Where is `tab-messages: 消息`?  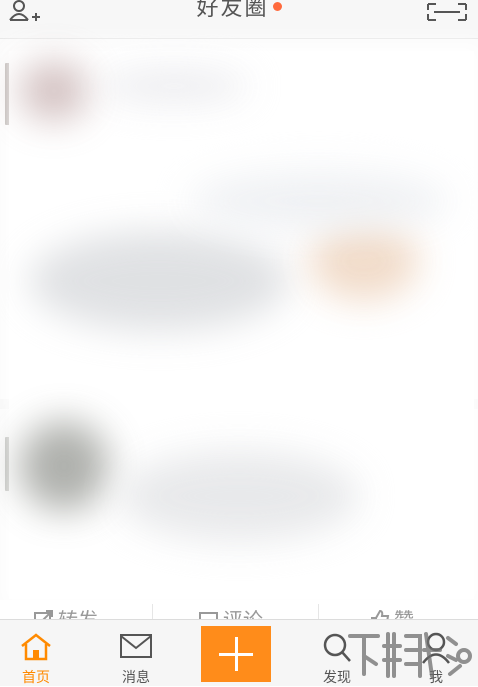 tab-messages: 消息 is located at coordinates (136, 653).